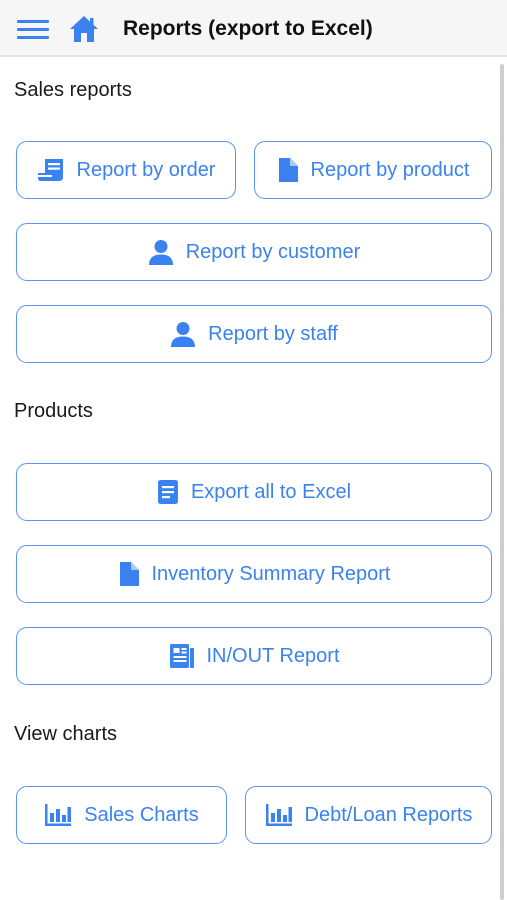 This screenshot has height=900, width=507. I want to click on inventory-summary-report-button: Inventory Summary Report, so click(254, 574).